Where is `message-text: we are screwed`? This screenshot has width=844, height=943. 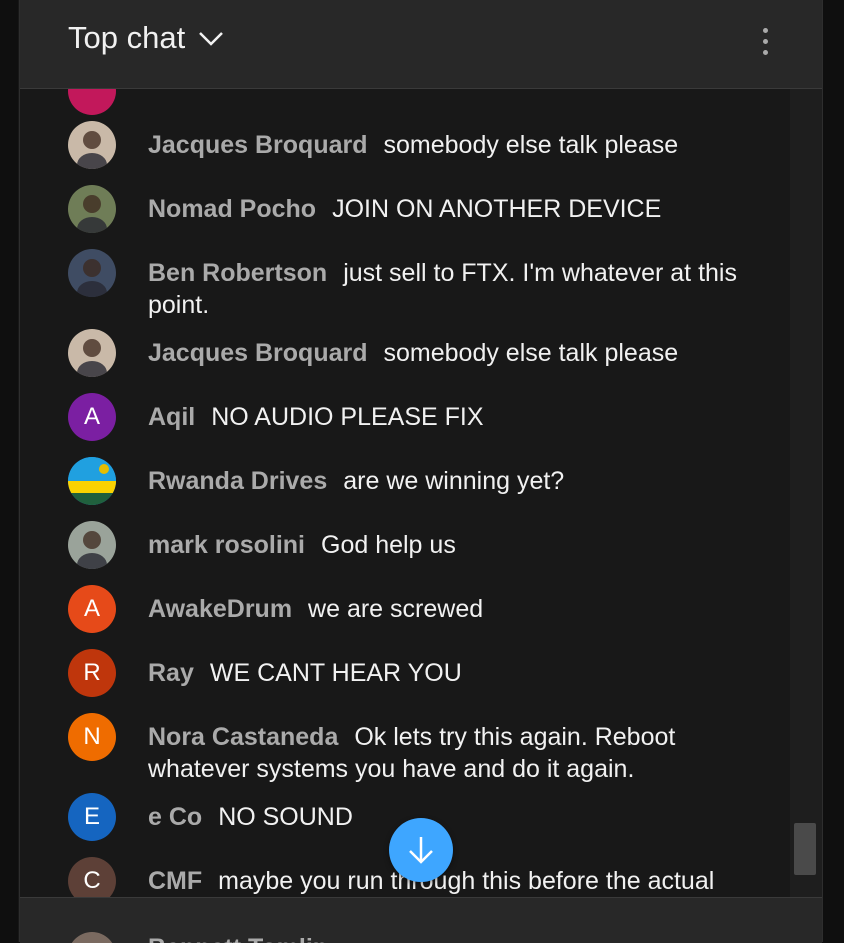 message-text: we are screwed is located at coordinates (396, 609).